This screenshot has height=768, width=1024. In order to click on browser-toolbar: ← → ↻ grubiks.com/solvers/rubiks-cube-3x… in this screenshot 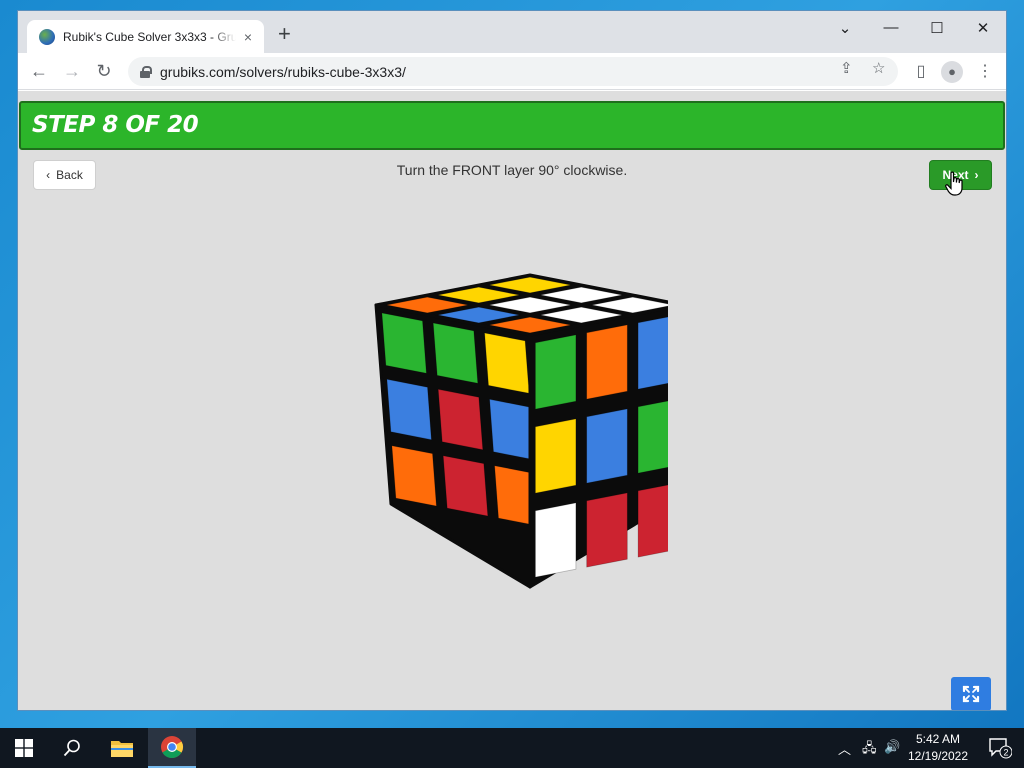, I will do `click(512, 71)`.